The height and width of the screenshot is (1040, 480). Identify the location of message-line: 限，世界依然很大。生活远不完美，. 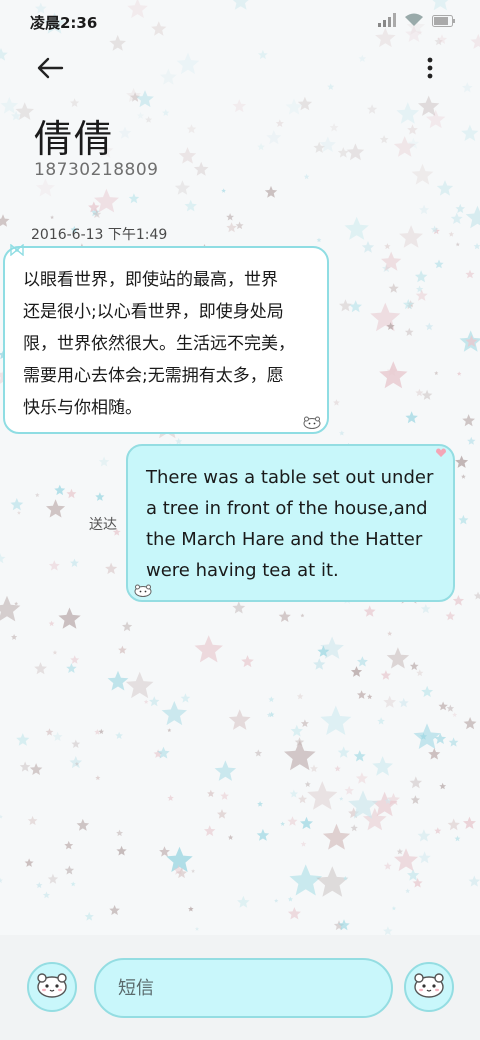
(159, 344).